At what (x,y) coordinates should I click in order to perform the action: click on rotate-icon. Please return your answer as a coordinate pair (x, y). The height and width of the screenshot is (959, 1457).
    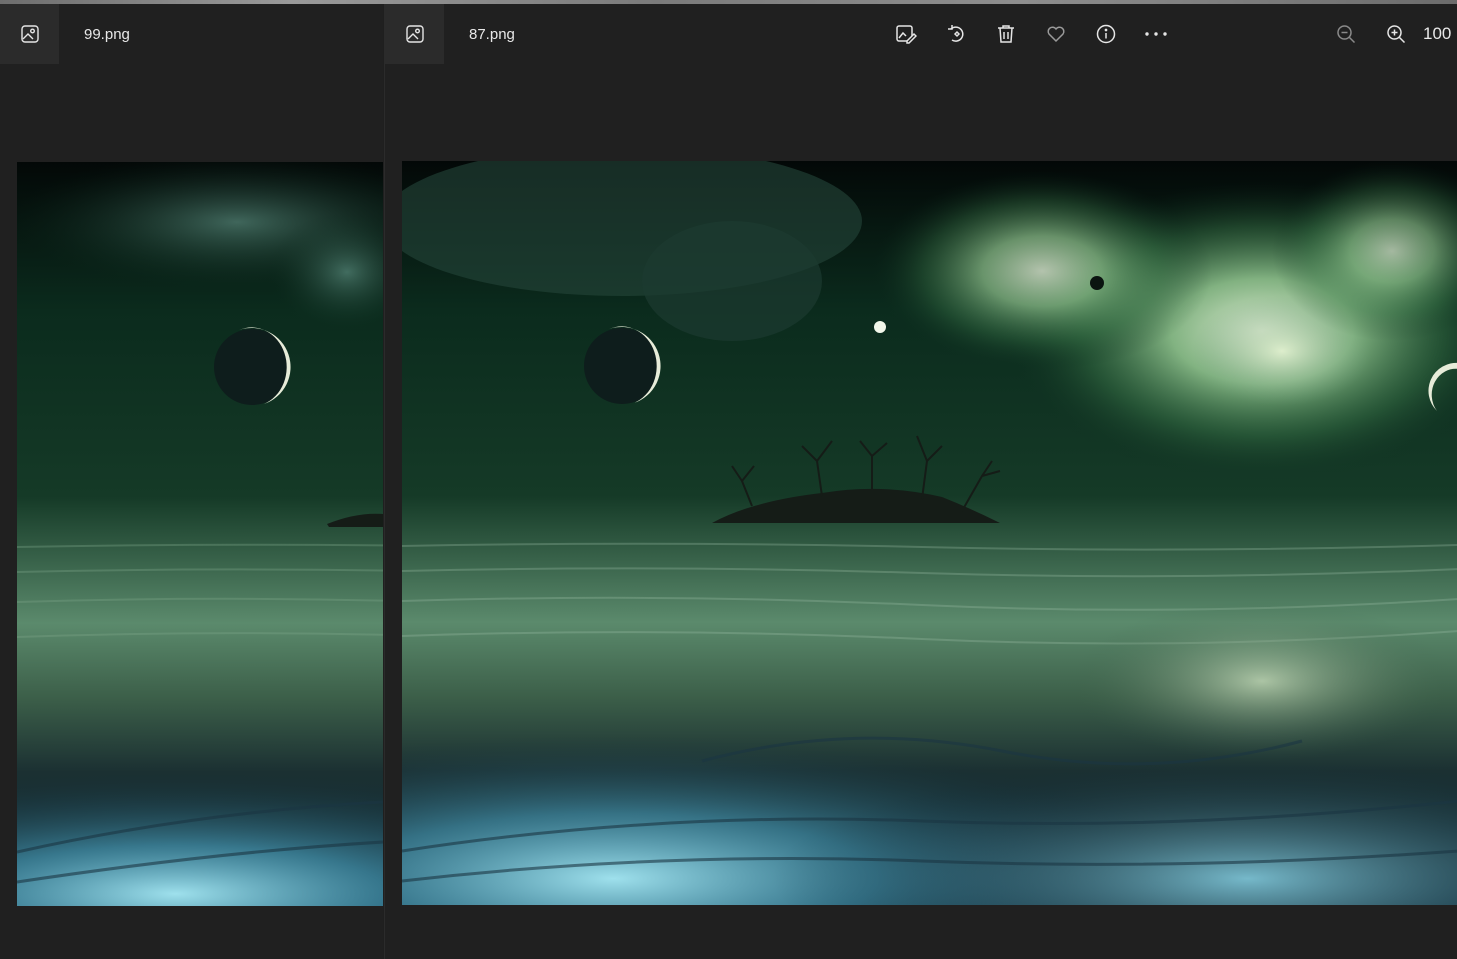
    Looking at the image, I should click on (956, 33).